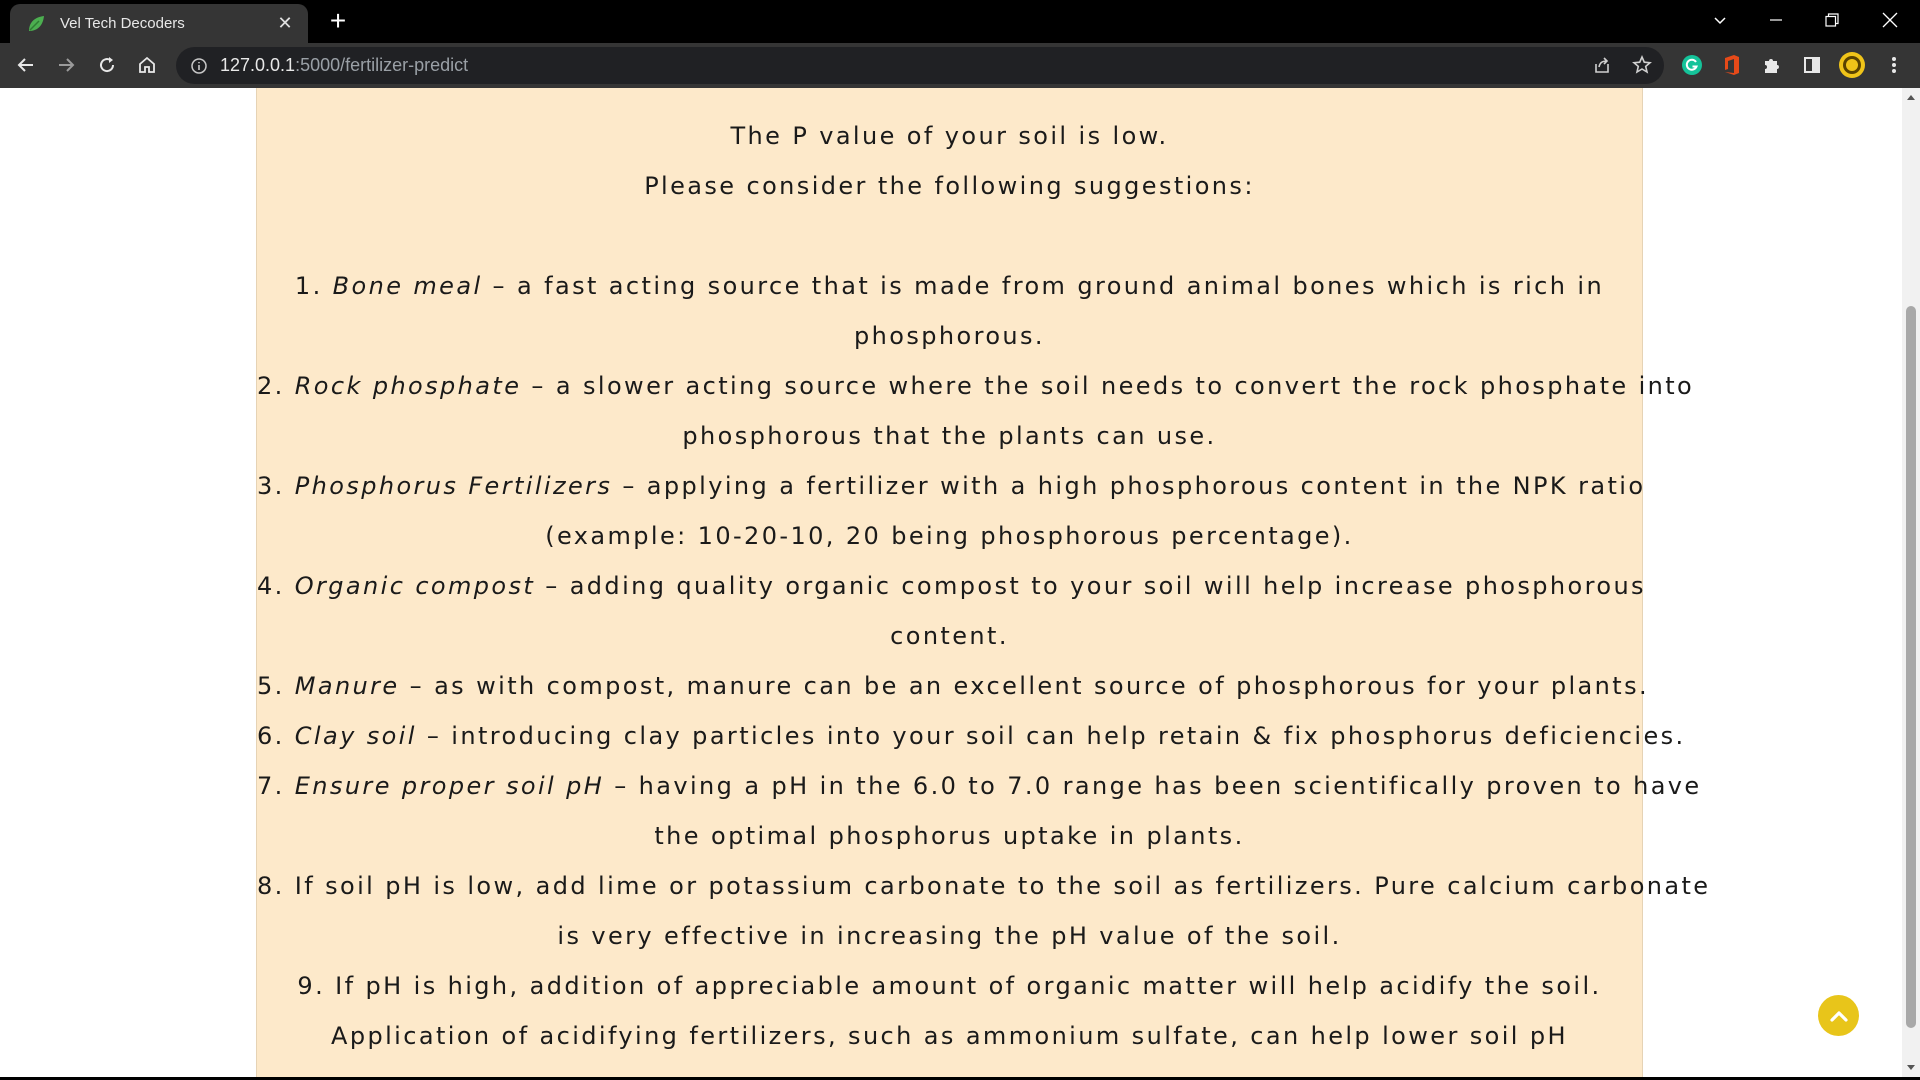  Describe the element at coordinates (960, 21) in the screenshot. I see `browser-titlebar: Vel Tech Decoders ✕ +` at that location.